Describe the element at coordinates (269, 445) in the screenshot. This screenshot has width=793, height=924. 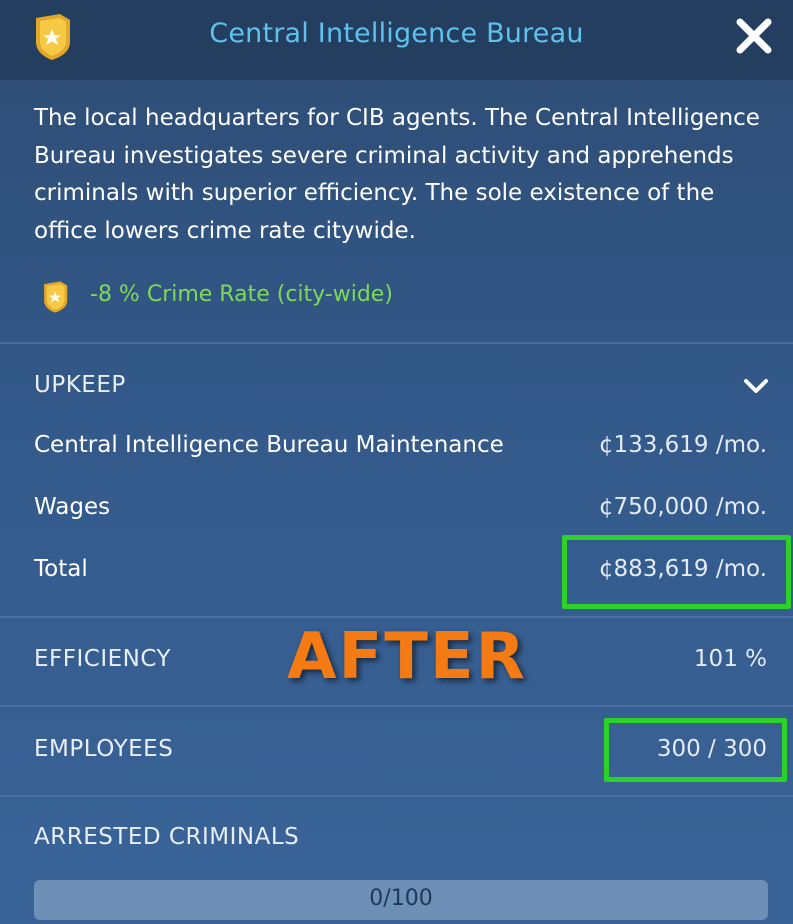
I see `maintenance-label: Central Intelligence Bureau Maintenance` at that location.